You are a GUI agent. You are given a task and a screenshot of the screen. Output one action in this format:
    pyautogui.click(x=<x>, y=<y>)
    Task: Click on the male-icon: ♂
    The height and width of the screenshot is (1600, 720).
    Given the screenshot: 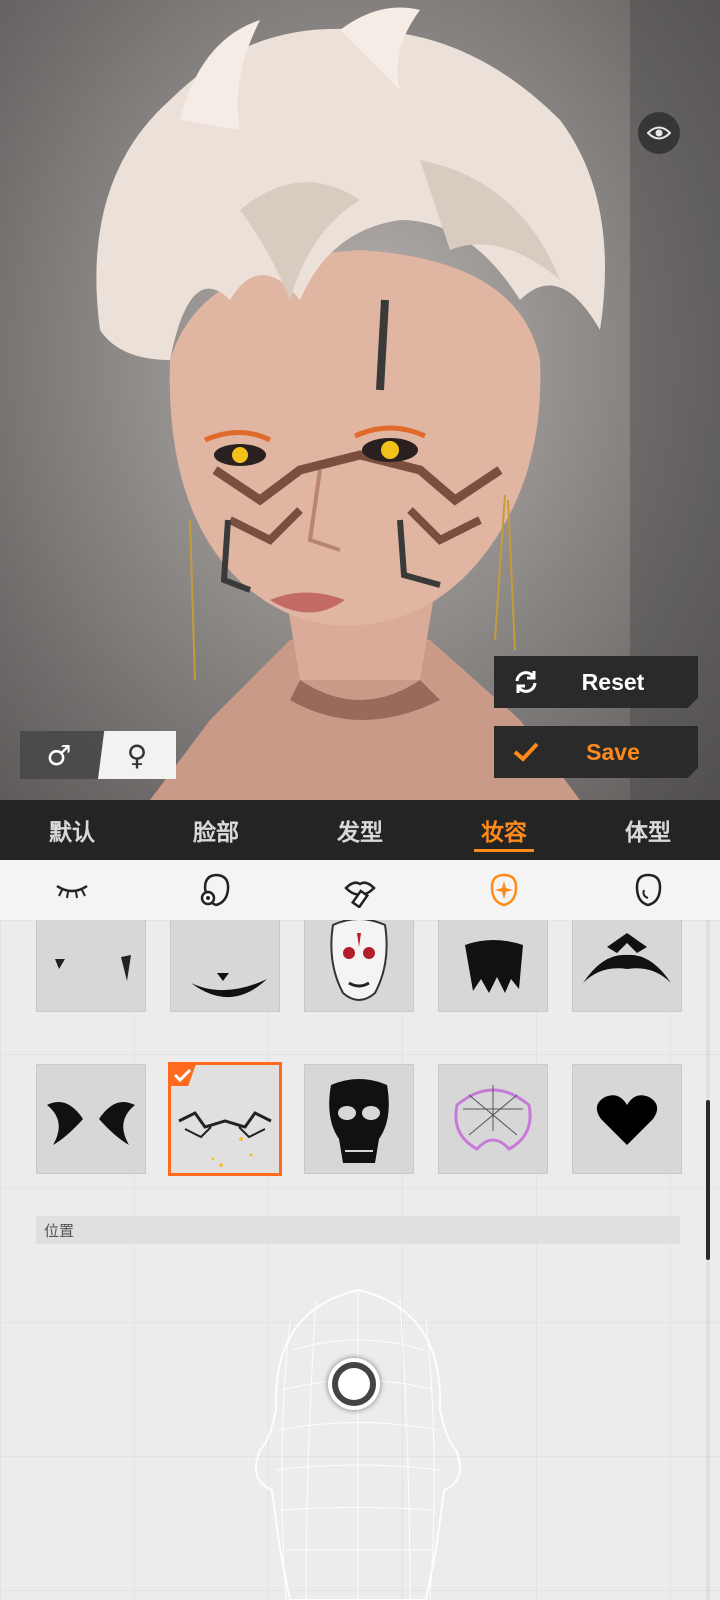 What is the action you would take?
    pyautogui.click(x=59, y=755)
    